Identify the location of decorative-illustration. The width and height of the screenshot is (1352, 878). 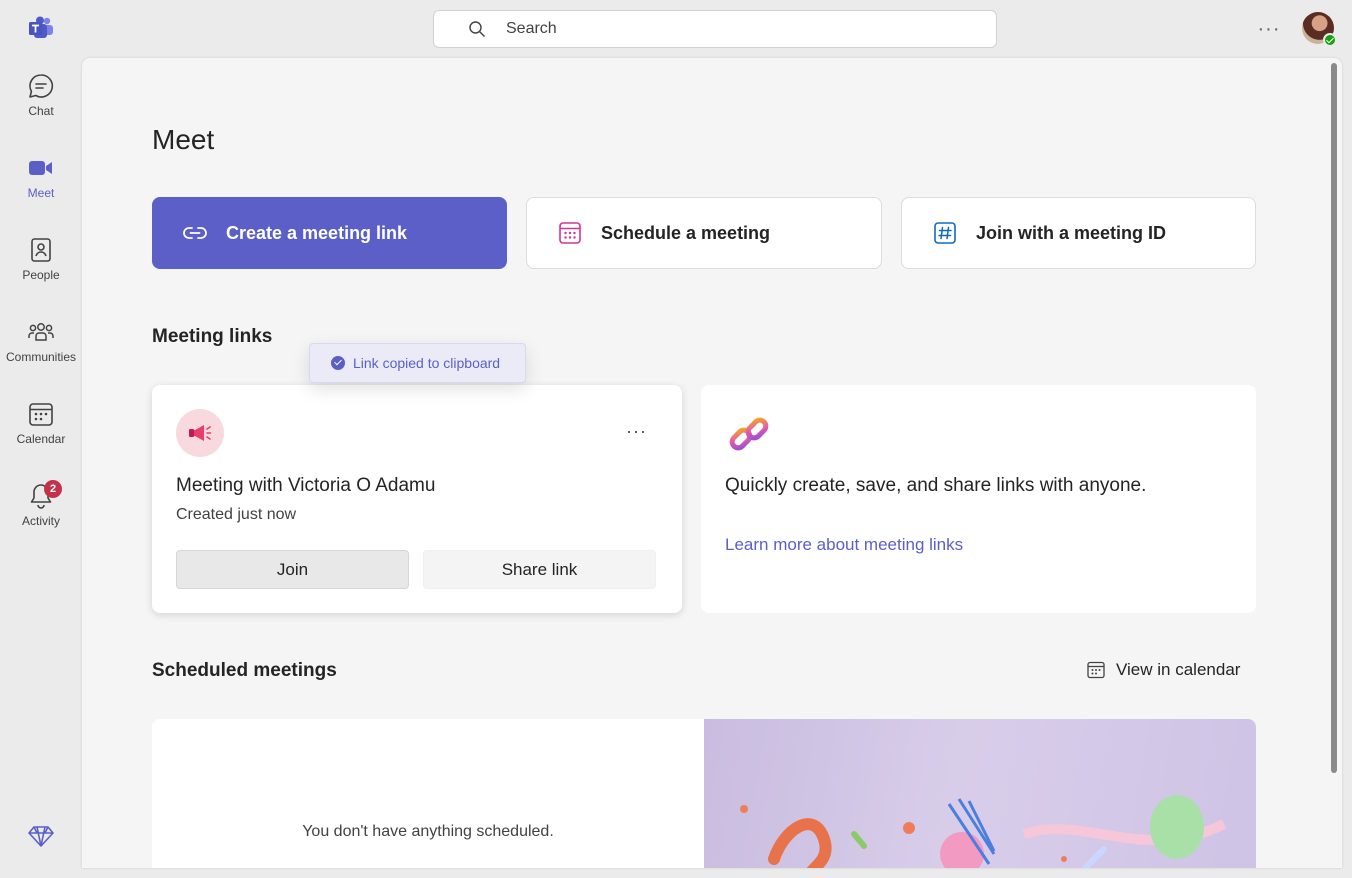
(980, 793).